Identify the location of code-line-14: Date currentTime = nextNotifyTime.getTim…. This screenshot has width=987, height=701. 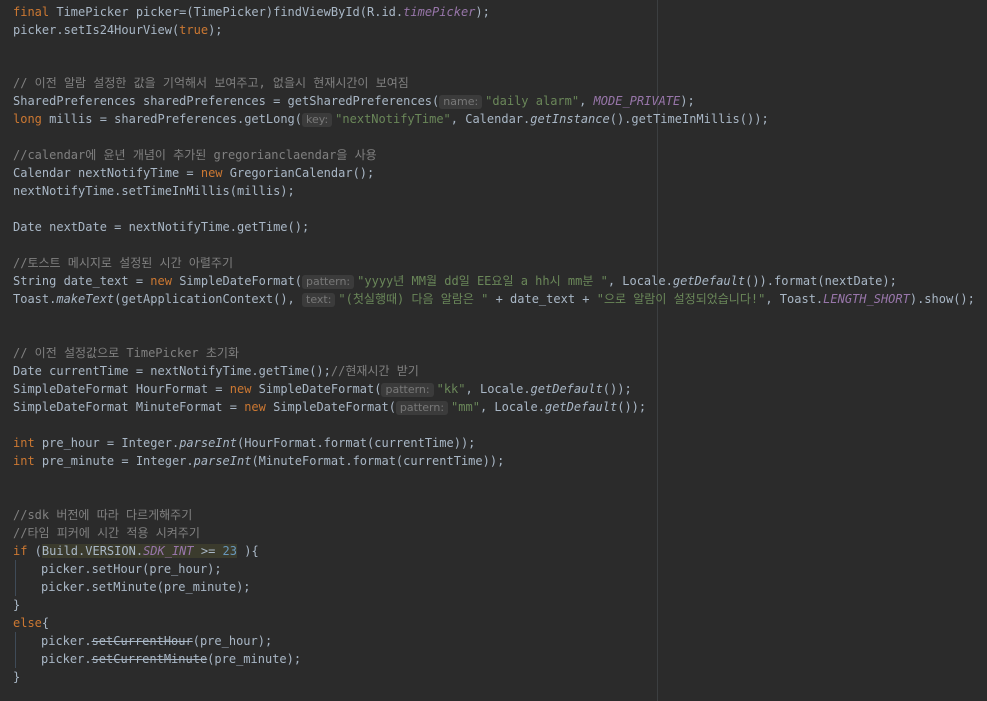
(216, 371).